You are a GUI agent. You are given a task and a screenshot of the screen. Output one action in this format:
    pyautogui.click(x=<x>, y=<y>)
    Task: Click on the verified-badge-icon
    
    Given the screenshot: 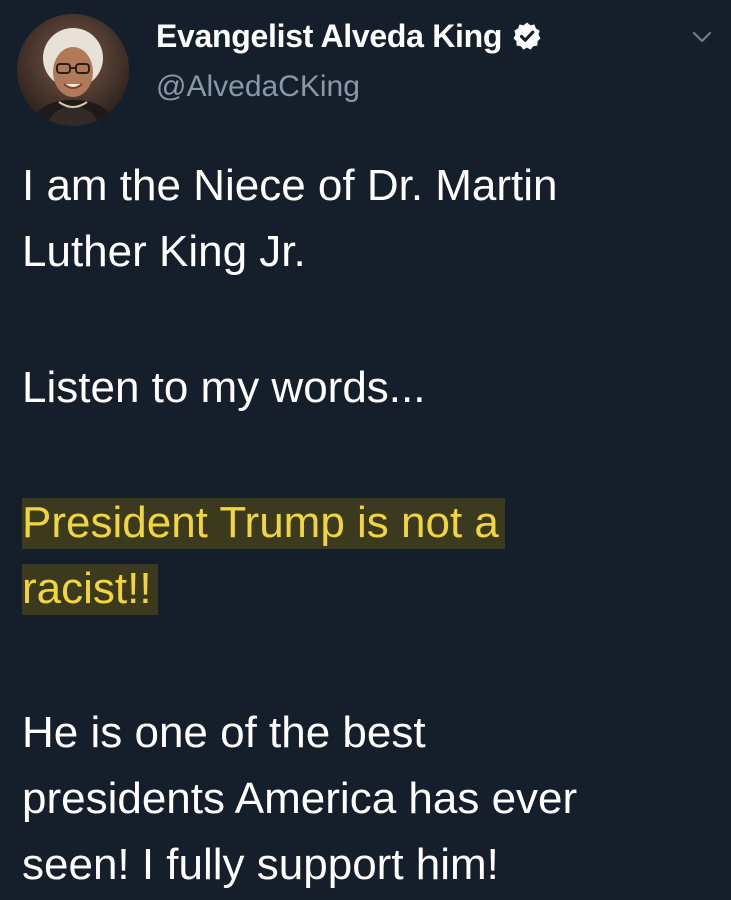 What is the action you would take?
    pyautogui.click(x=527, y=36)
    